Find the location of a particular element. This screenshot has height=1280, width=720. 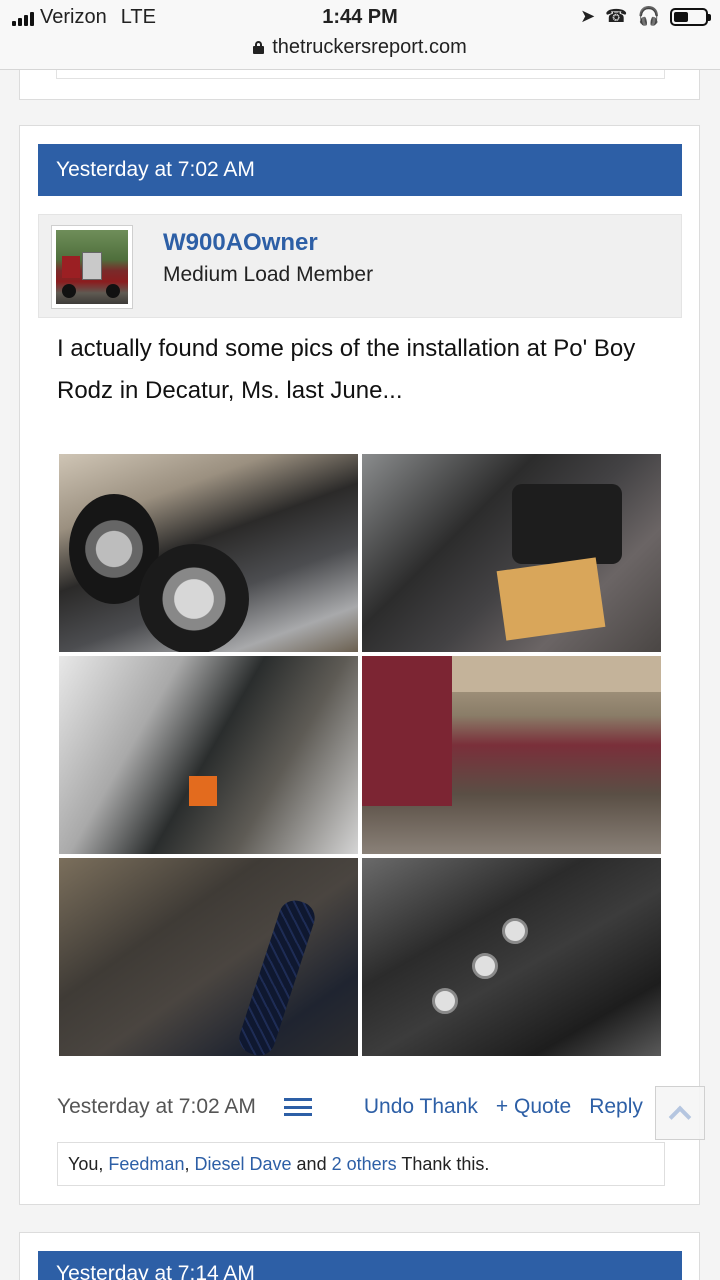

status-right: ➤ ☎ 🎧 is located at coordinates (645, 16).